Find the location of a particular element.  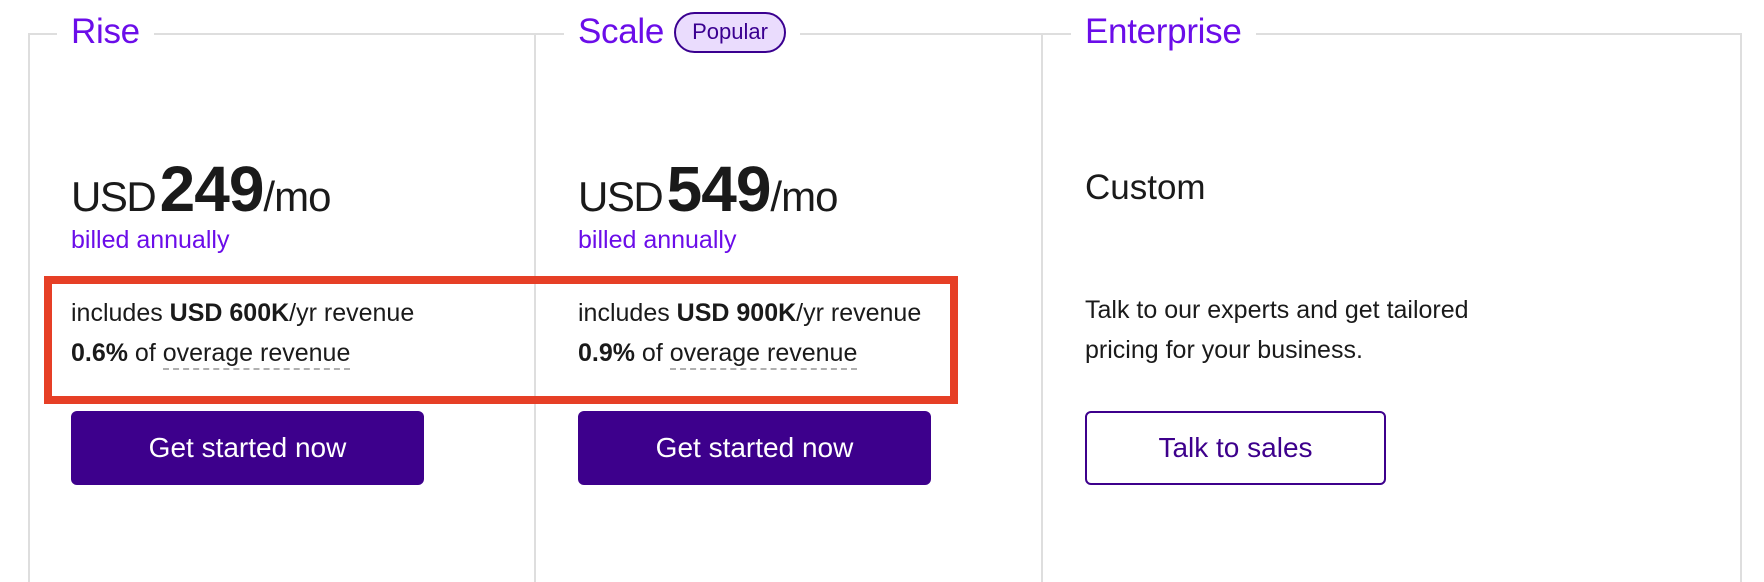

plan-header: Scale Popular is located at coordinates (682, 32).